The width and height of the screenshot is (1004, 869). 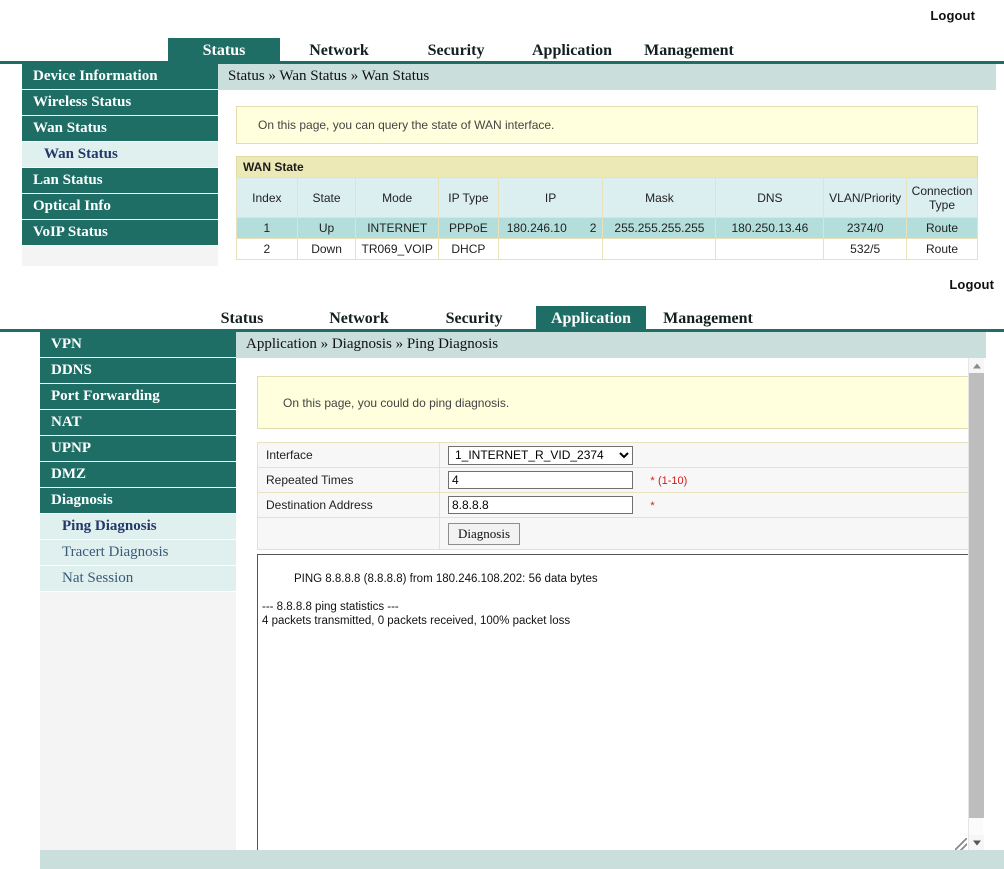 I want to click on breadcrumb: Application » Diagnosis » Ping Diagnosis, so click(x=611, y=345).